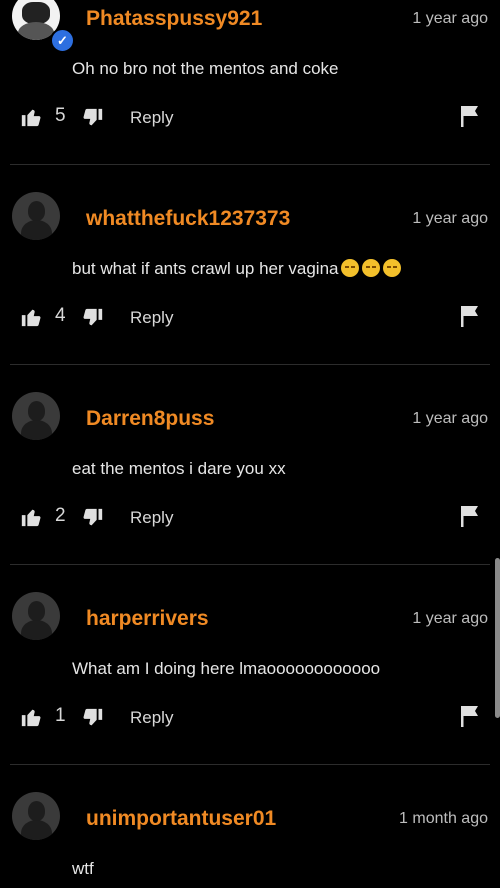  I want to click on comment-username: whatthefuck1237373, so click(188, 219).